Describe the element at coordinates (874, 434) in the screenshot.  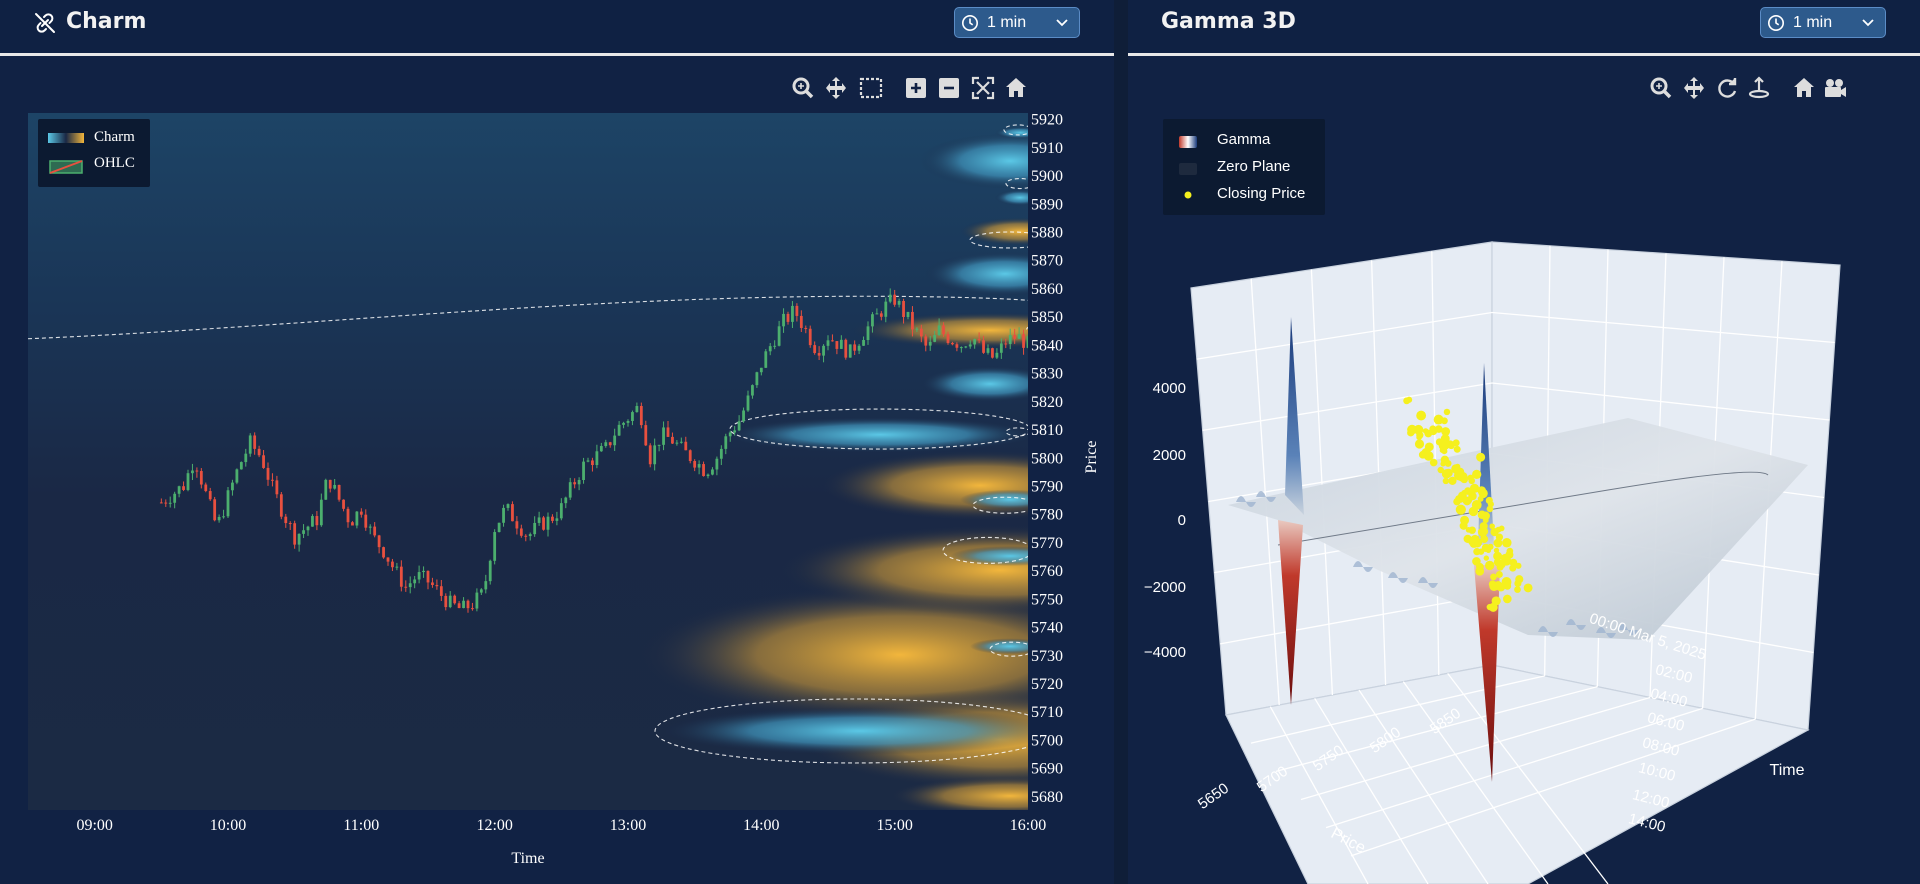
I see `heat-cell` at that location.